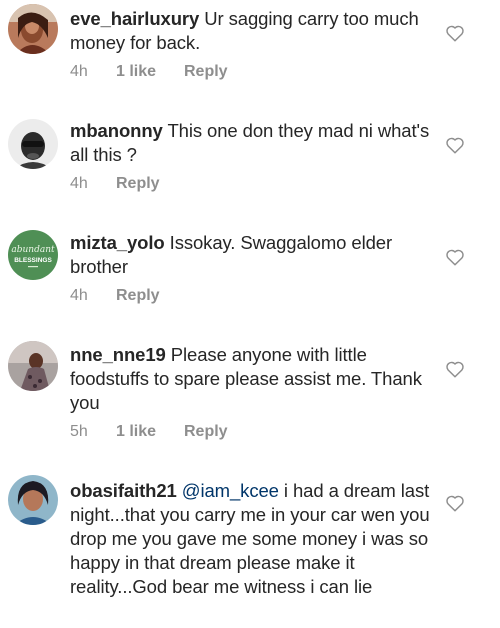  Describe the element at coordinates (134, 18) in the screenshot. I see `comment-username: eve_hairluxury` at that location.